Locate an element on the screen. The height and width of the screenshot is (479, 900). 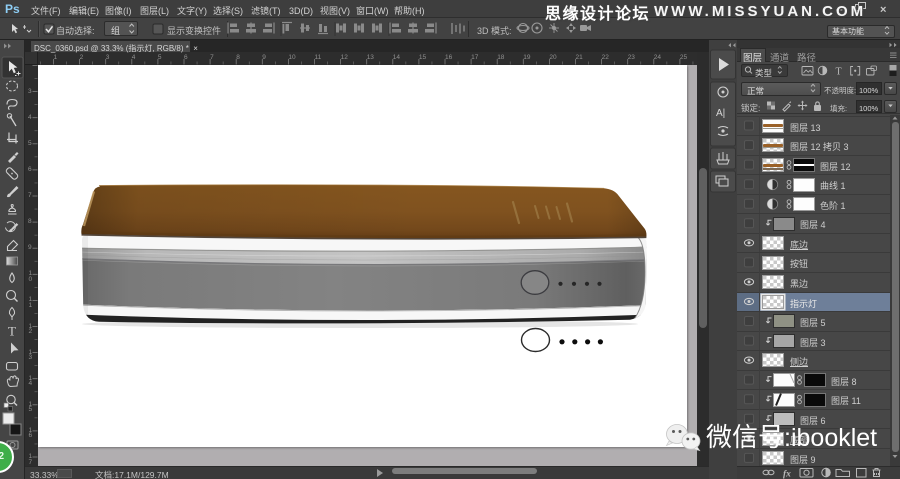
svg-text: T is located at coordinates (839, 72).